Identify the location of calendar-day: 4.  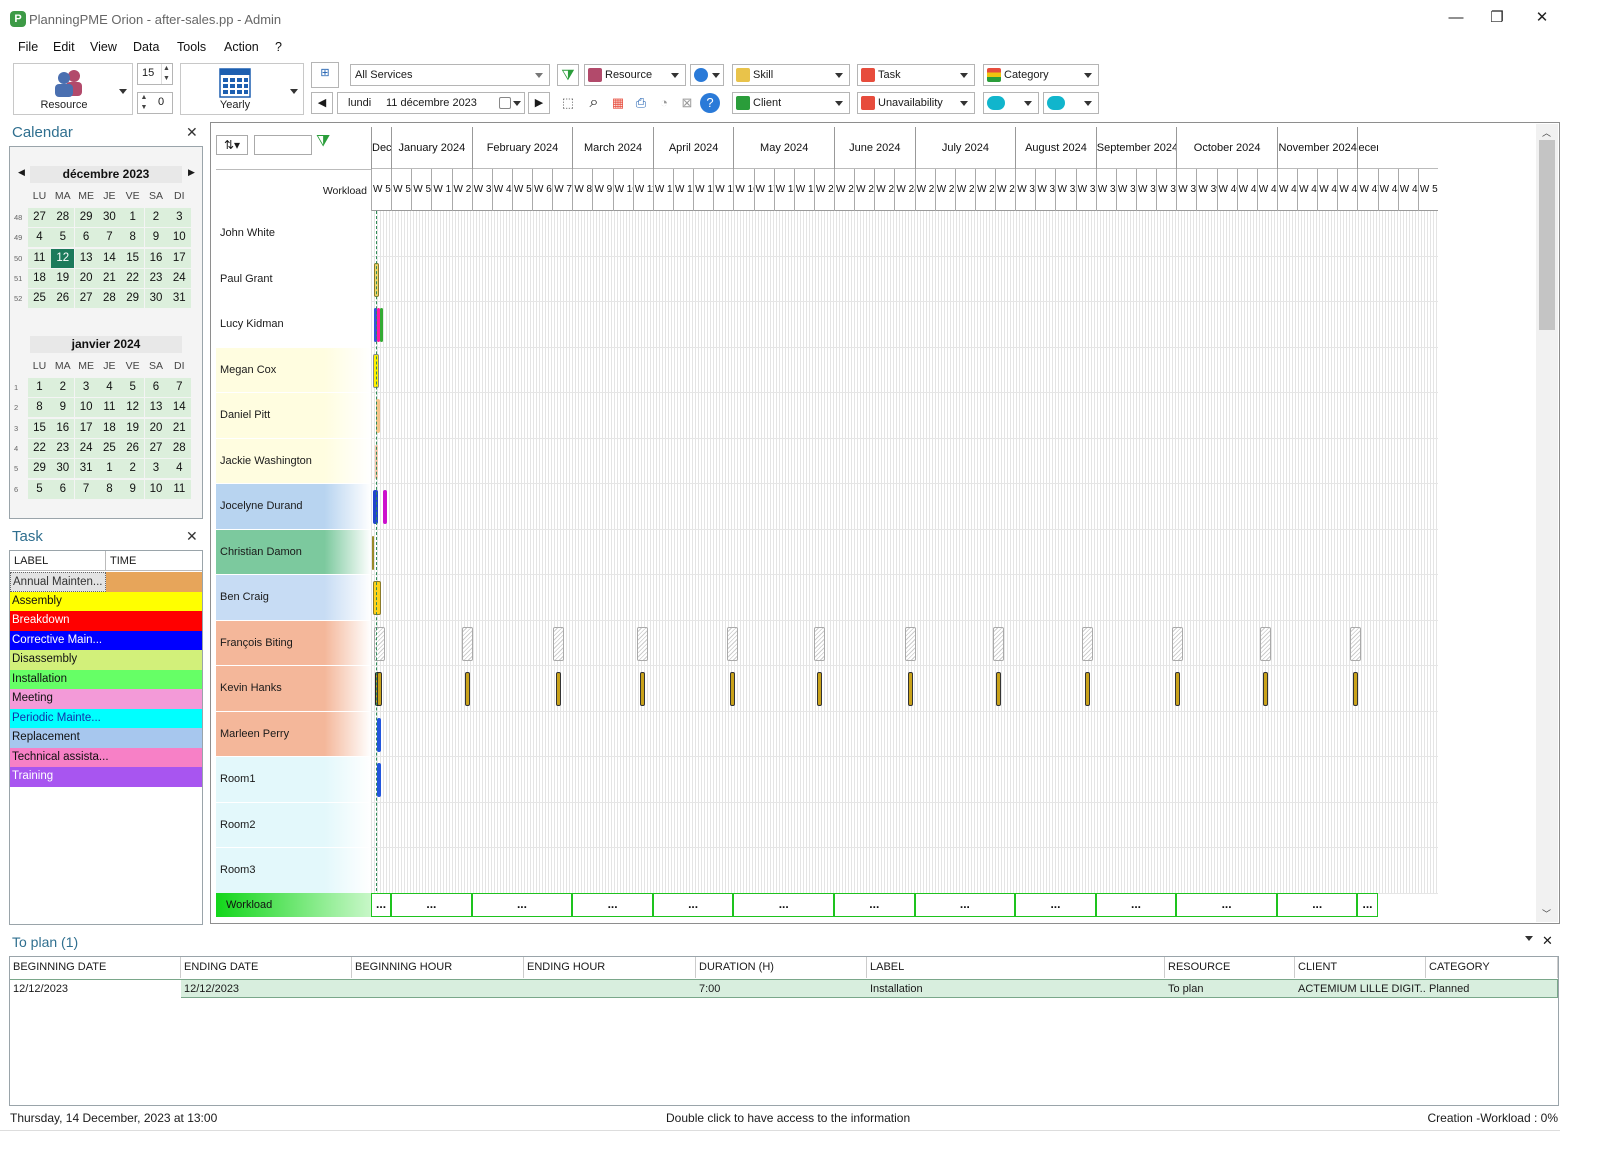
(109, 387).